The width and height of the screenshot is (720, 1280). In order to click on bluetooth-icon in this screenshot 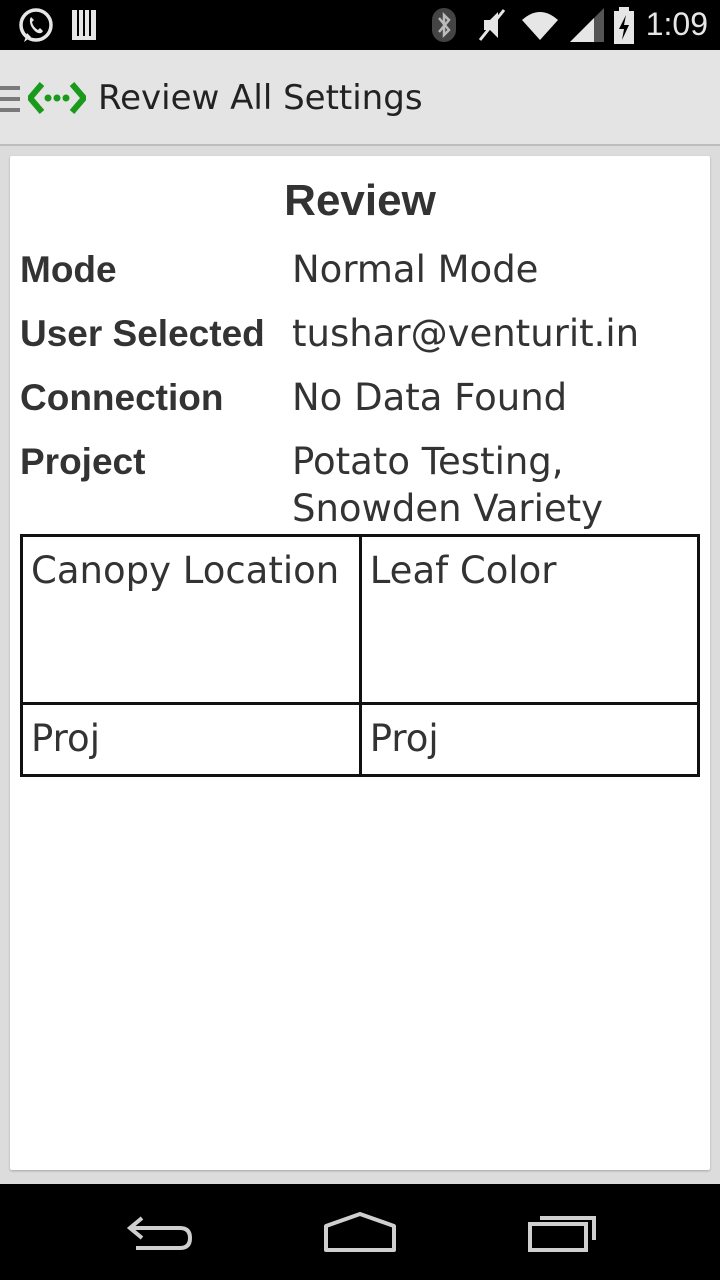, I will do `click(444, 25)`.